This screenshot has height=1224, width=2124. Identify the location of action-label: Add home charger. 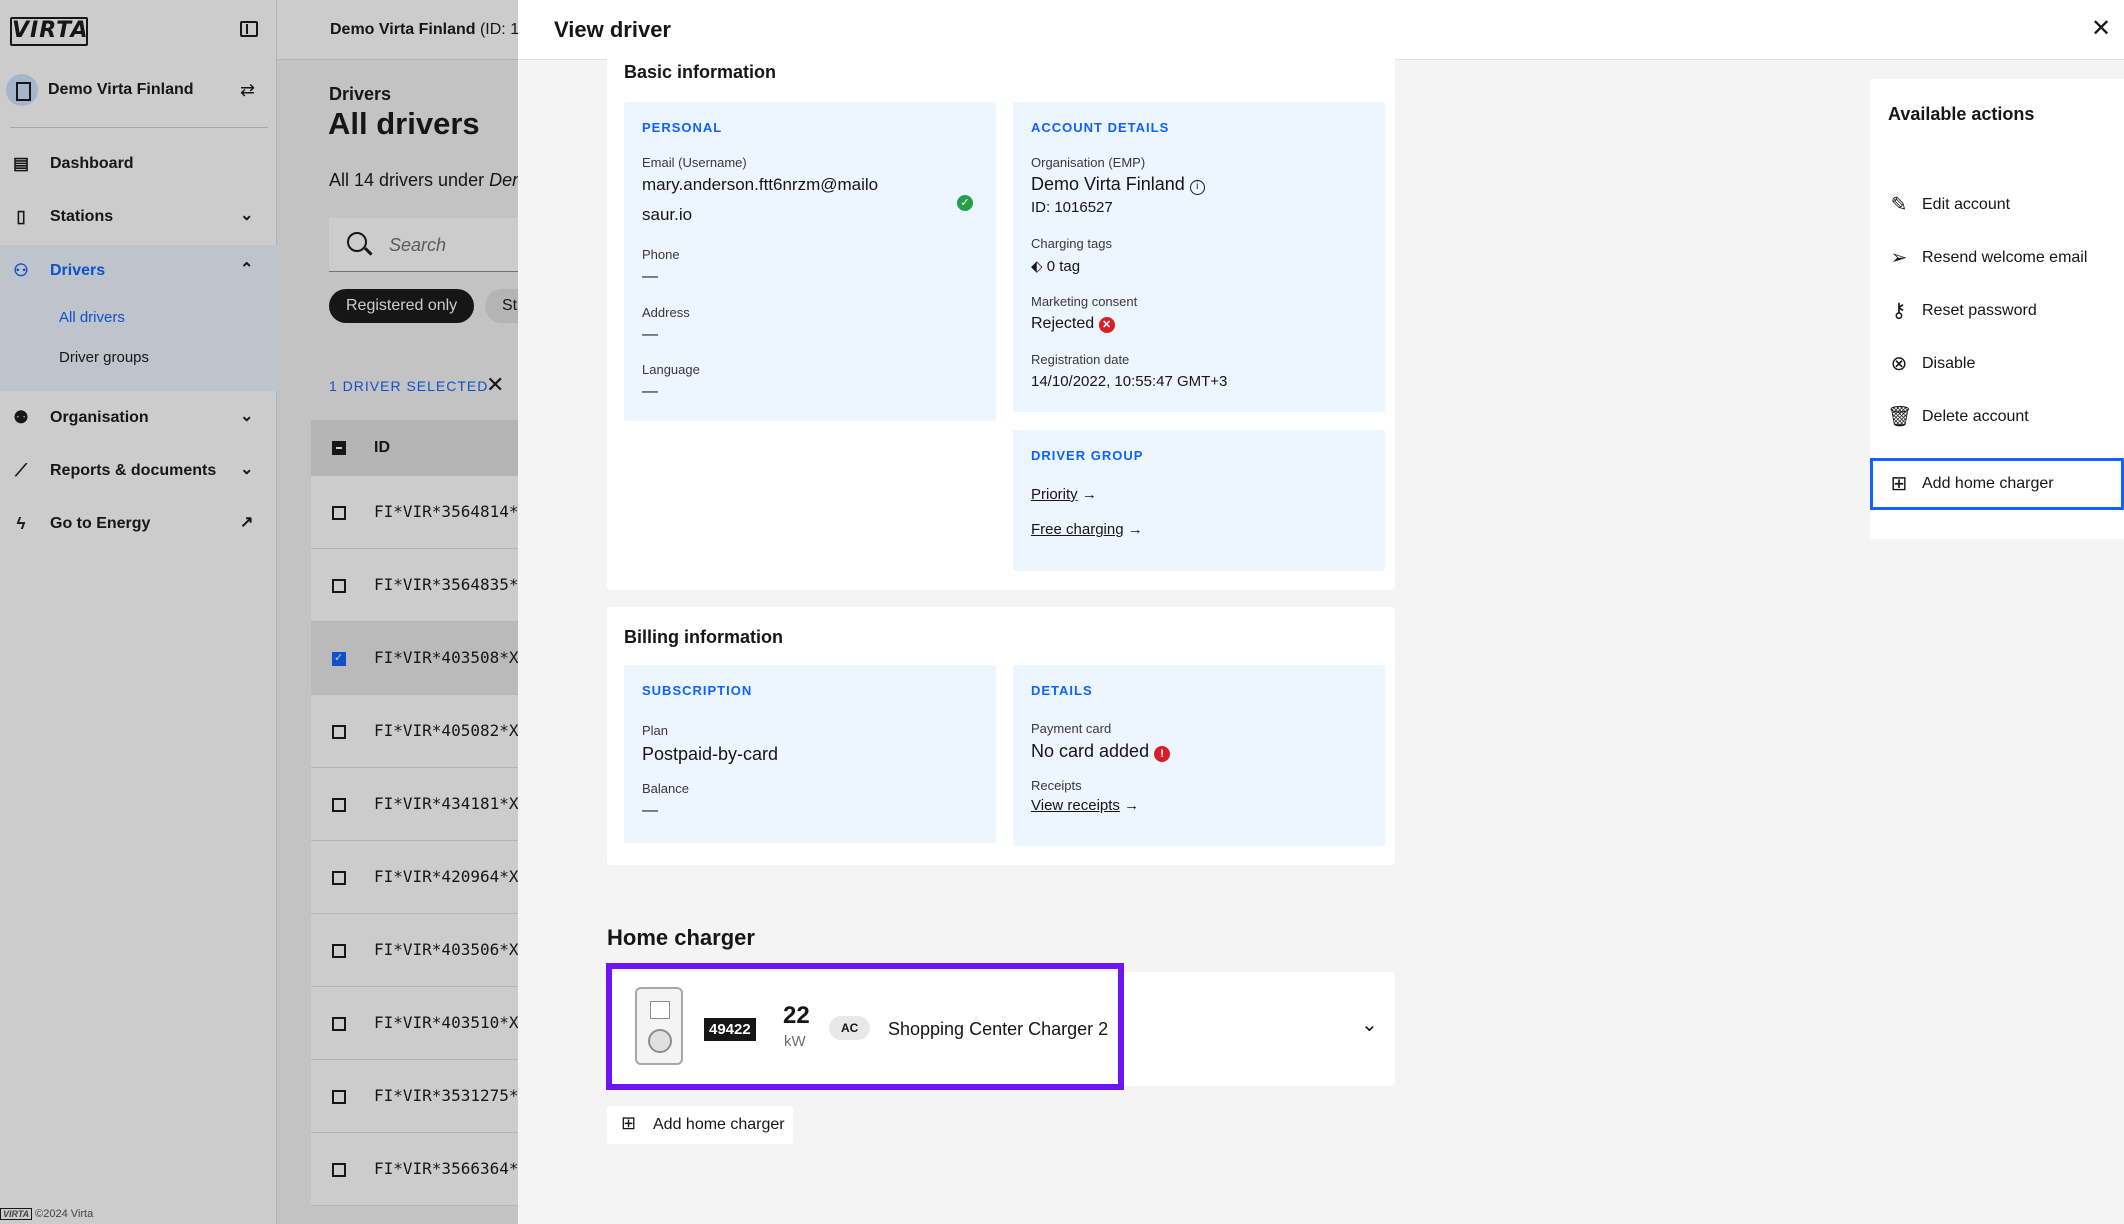
(1988, 483).